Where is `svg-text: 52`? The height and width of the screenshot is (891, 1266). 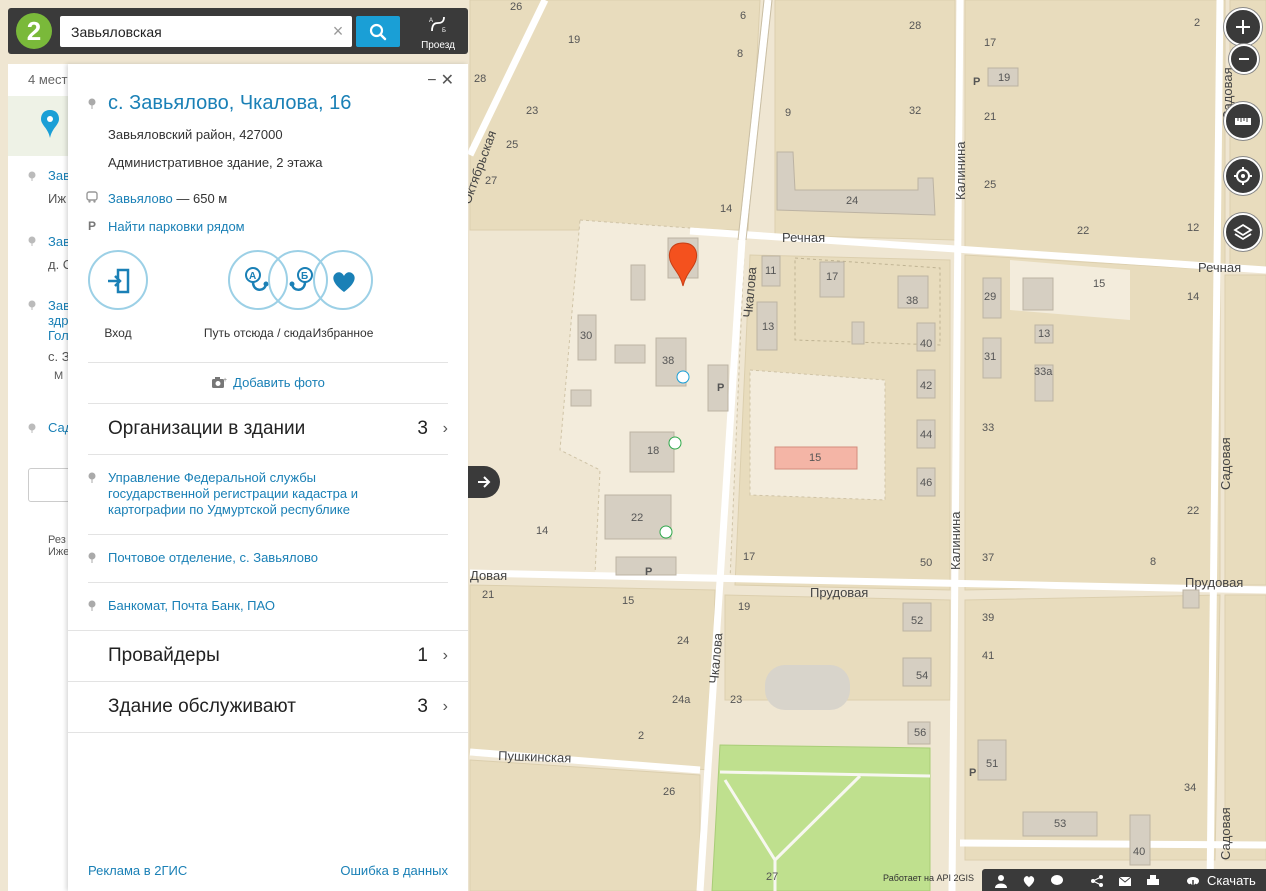 svg-text: 52 is located at coordinates (917, 621).